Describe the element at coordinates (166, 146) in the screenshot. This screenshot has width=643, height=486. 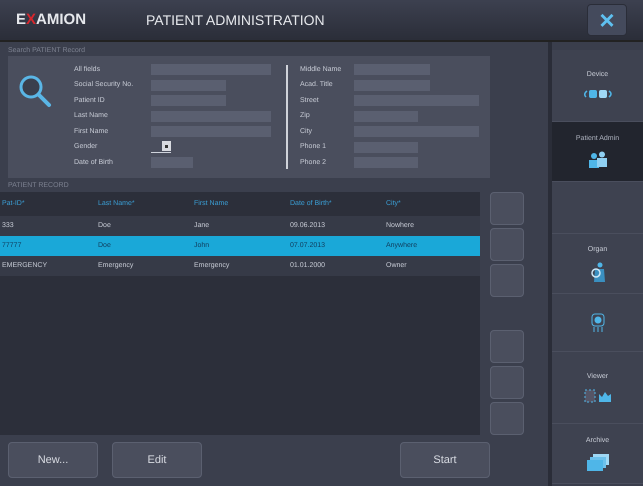
I see `dropdown-button-icon` at that location.